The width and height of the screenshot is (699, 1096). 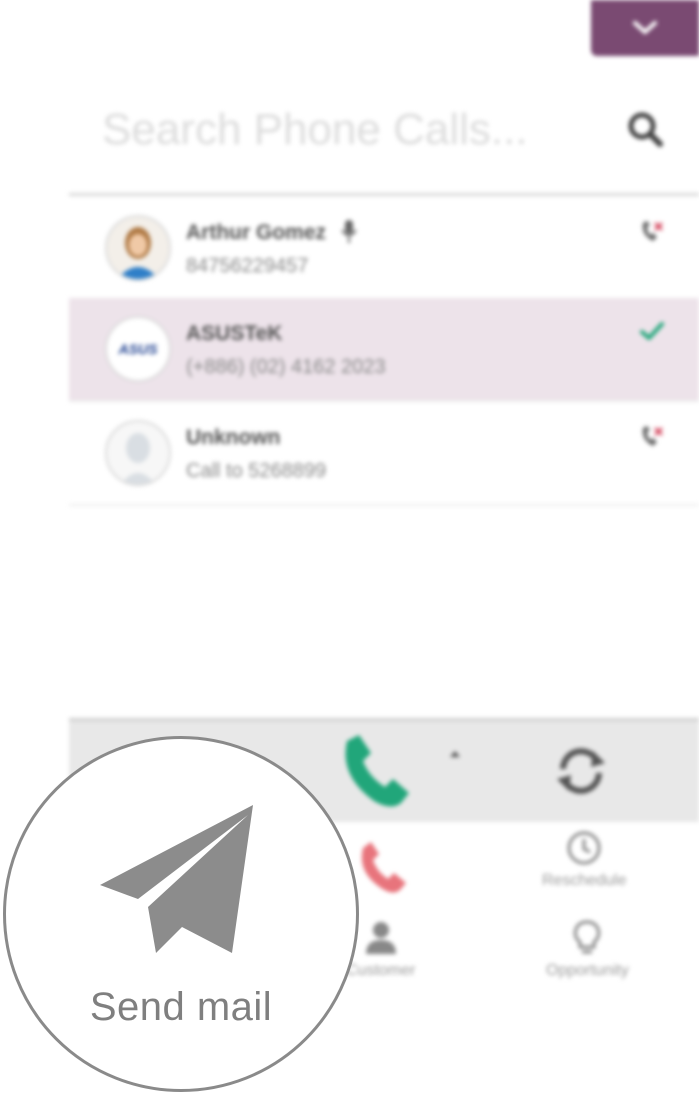 What do you see at coordinates (380, 938) in the screenshot?
I see `user-icon` at bounding box center [380, 938].